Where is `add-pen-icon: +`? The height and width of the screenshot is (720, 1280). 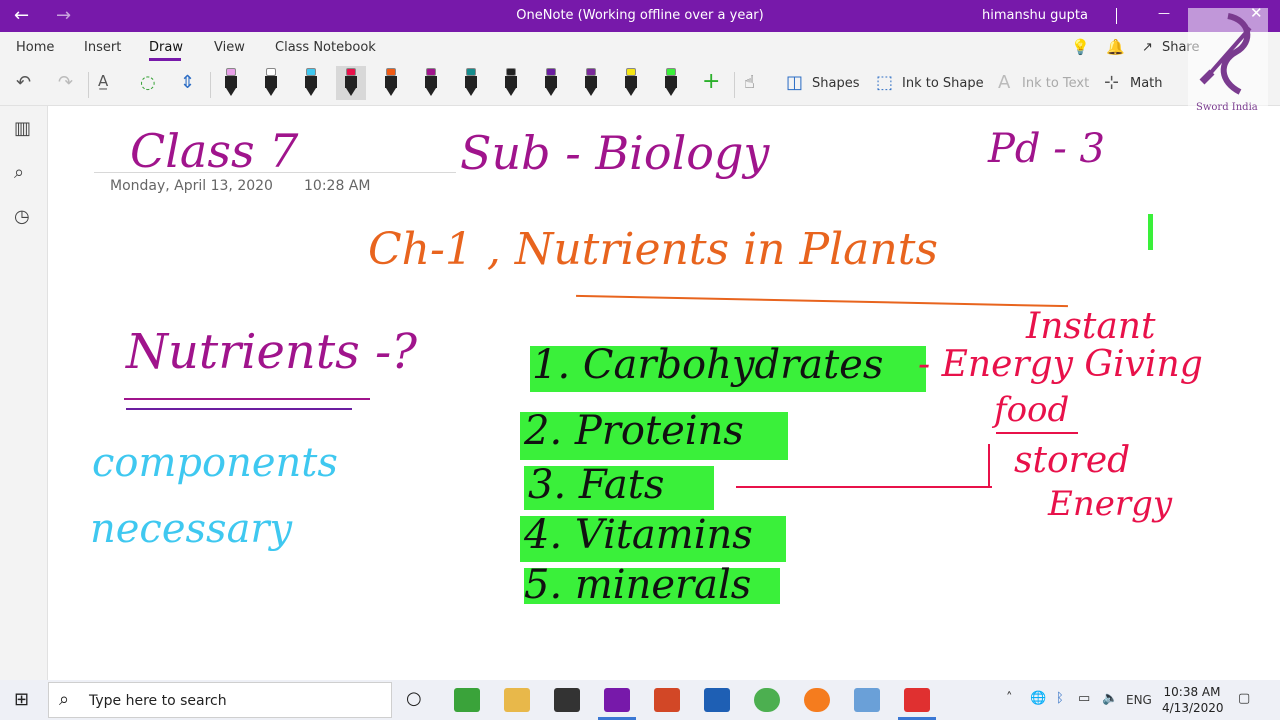
add-pen-icon: + is located at coordinates (711, 81).